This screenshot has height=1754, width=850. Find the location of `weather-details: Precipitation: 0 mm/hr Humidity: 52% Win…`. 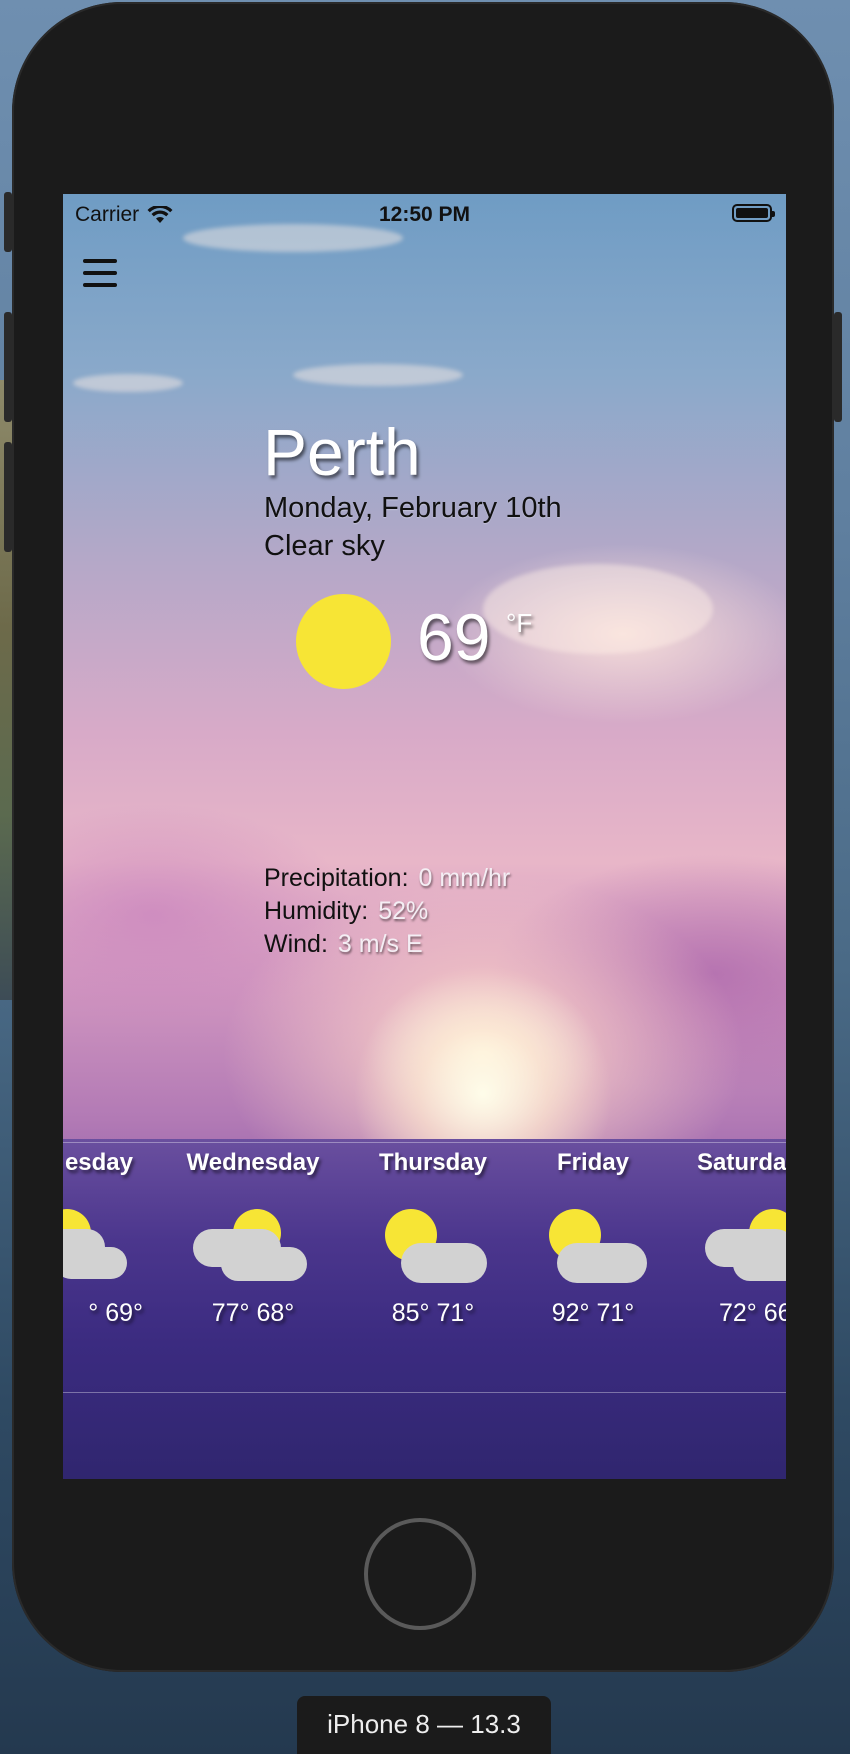

weather-details: Precipitation: 0 mm/hr Humidity: 52% Win… is located at coordinates (387, 911).